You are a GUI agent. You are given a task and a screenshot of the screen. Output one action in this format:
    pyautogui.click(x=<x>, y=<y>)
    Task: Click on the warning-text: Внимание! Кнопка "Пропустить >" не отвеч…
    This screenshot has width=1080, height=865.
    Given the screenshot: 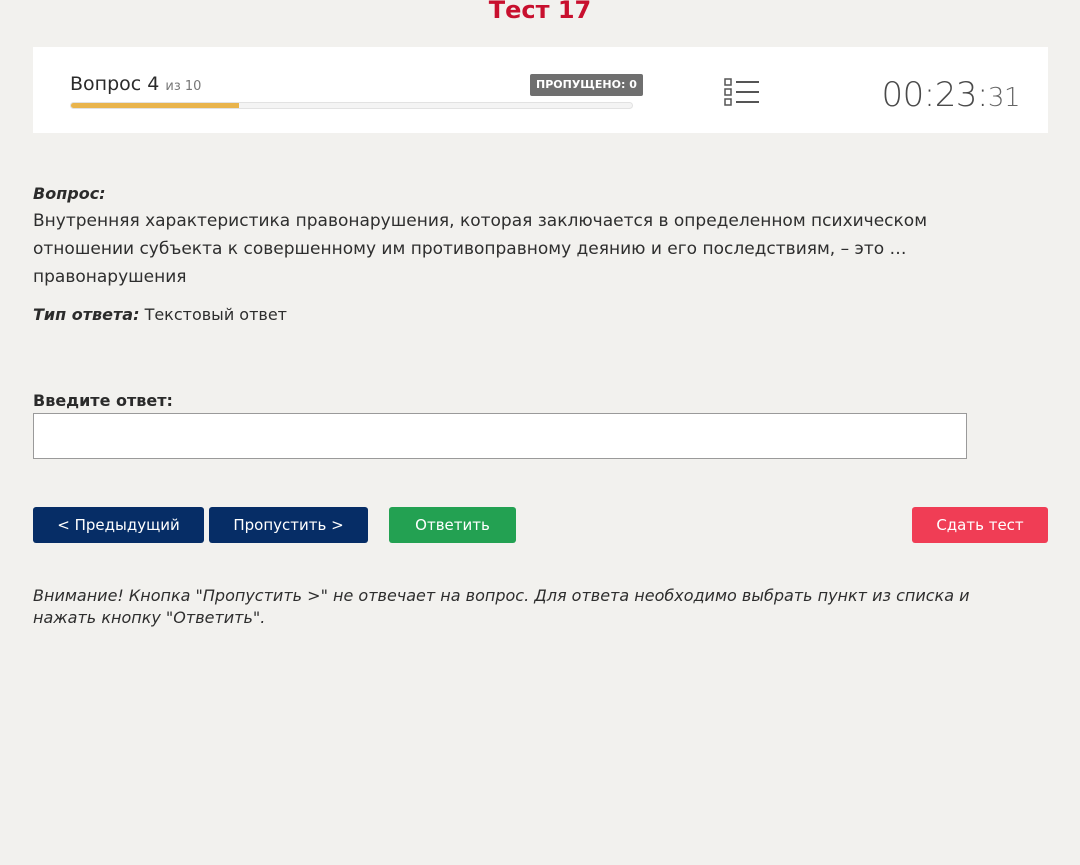 What is the action you would take?
    pyautogui.click(x=501, y=606)
    